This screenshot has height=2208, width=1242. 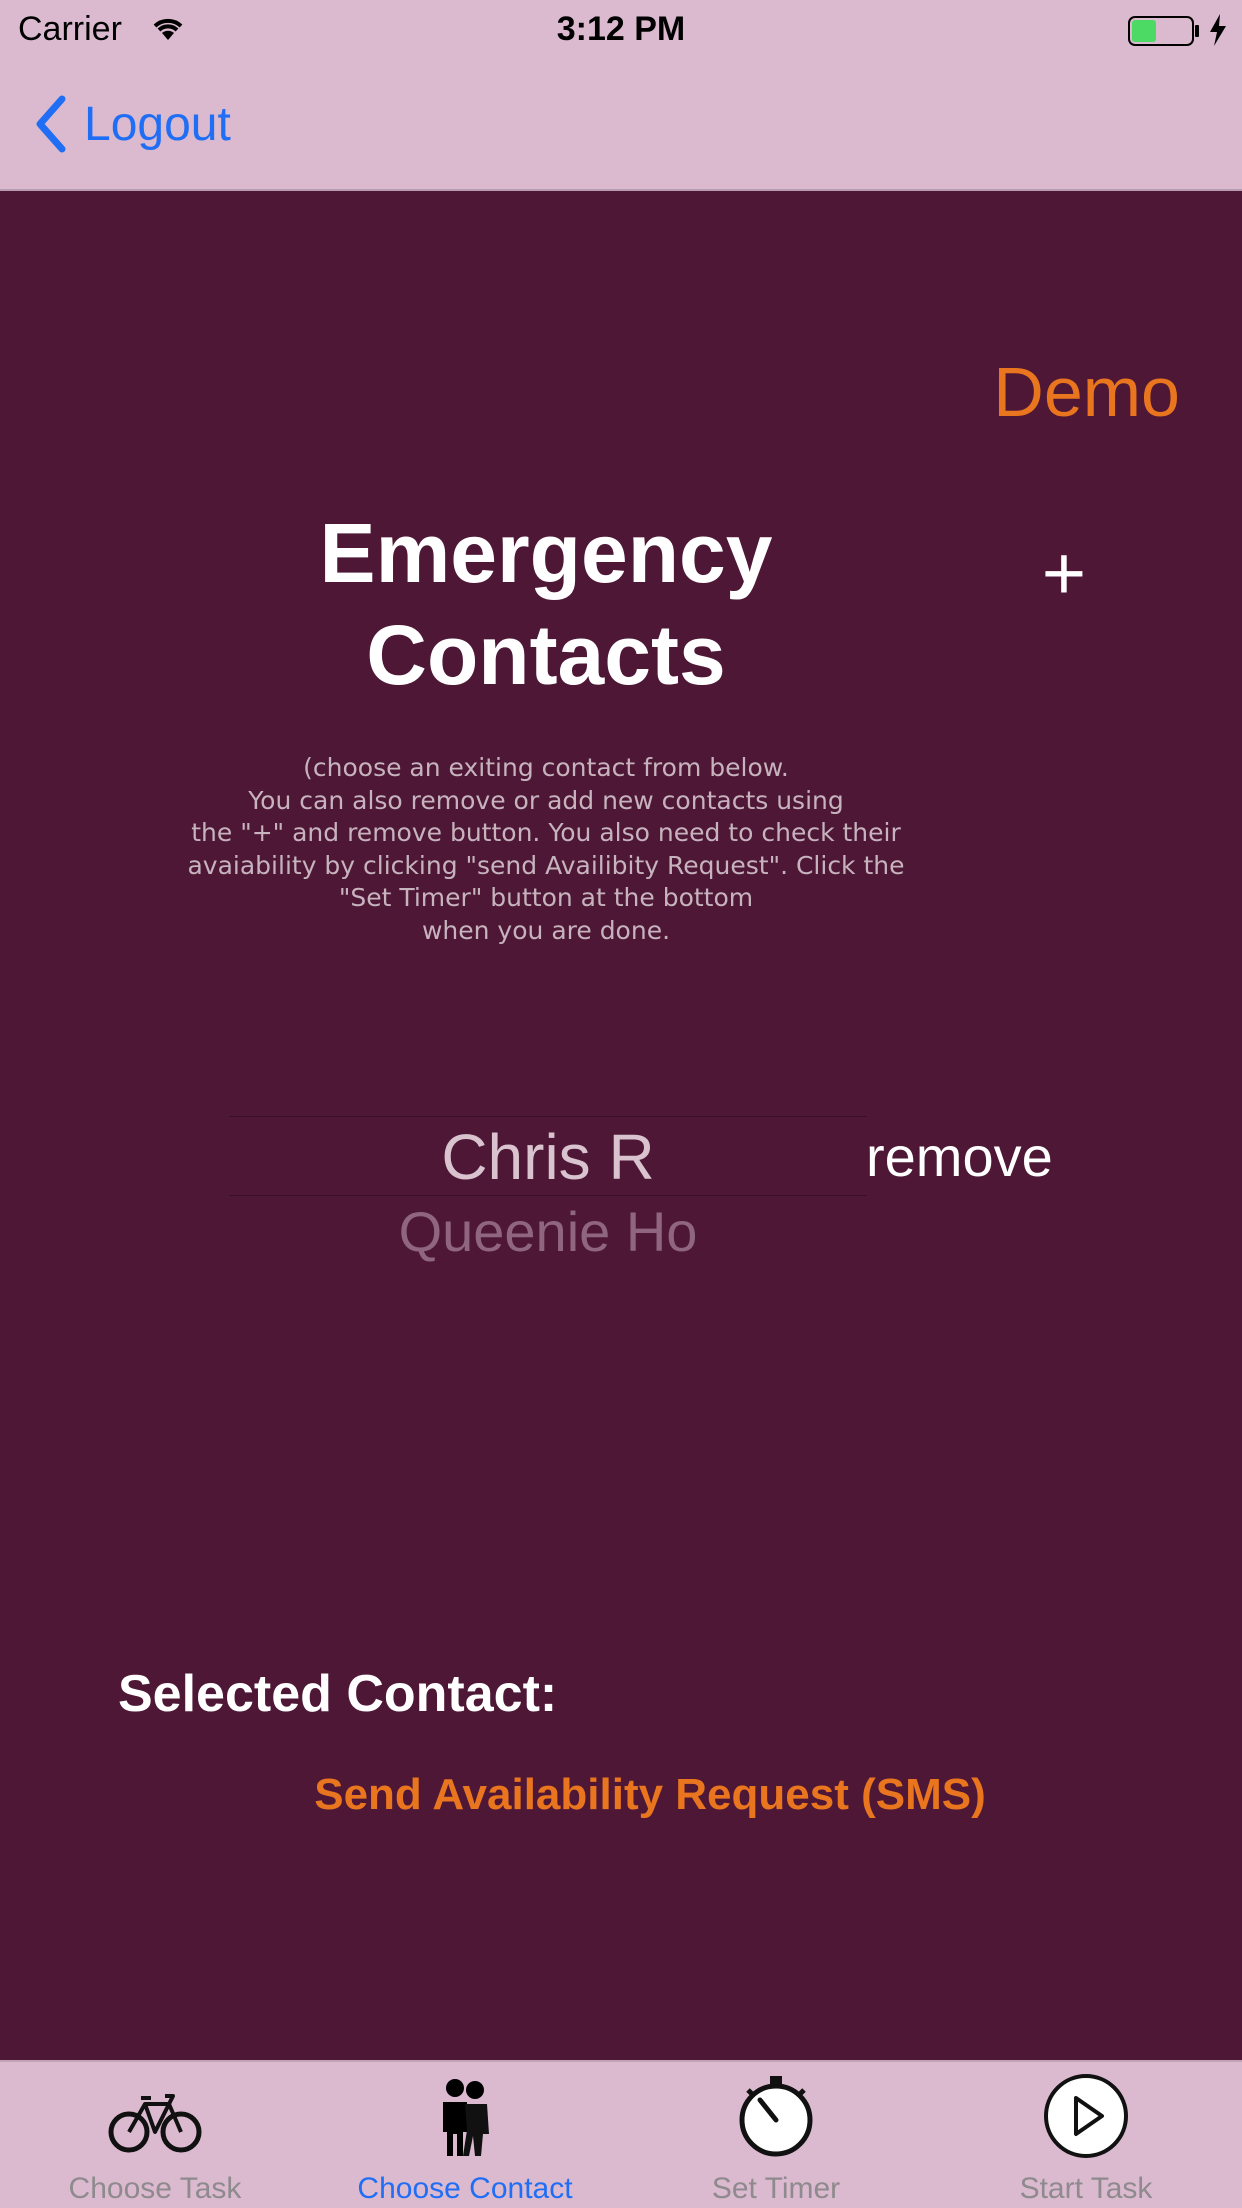 What do you see at coordinates (650, 1795) in the screenshot?
I see `send-availability-request-button: Send Availability Request (SMS)` at bounding box center [650, 1795].